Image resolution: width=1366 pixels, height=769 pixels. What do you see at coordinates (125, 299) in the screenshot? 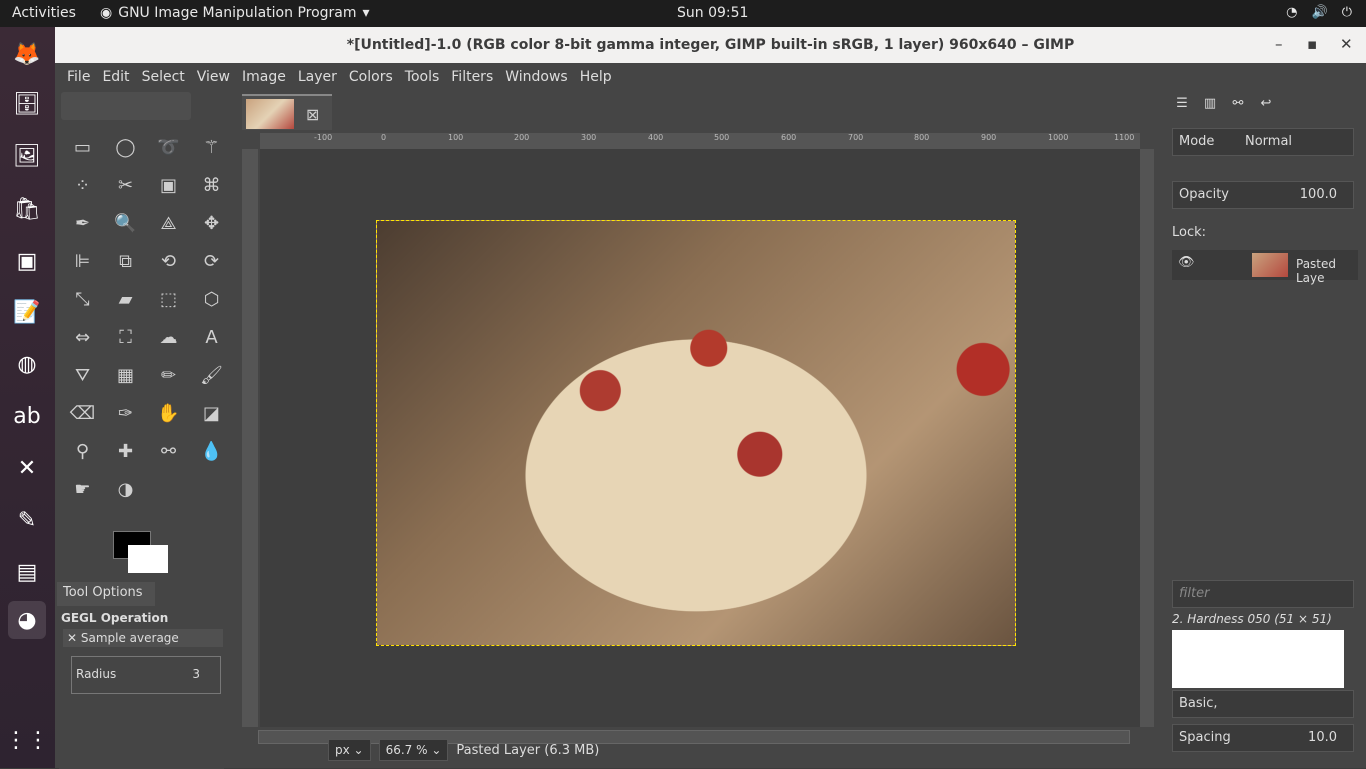
I see `shear-icon: ▰` at bounding box center [125, 299].